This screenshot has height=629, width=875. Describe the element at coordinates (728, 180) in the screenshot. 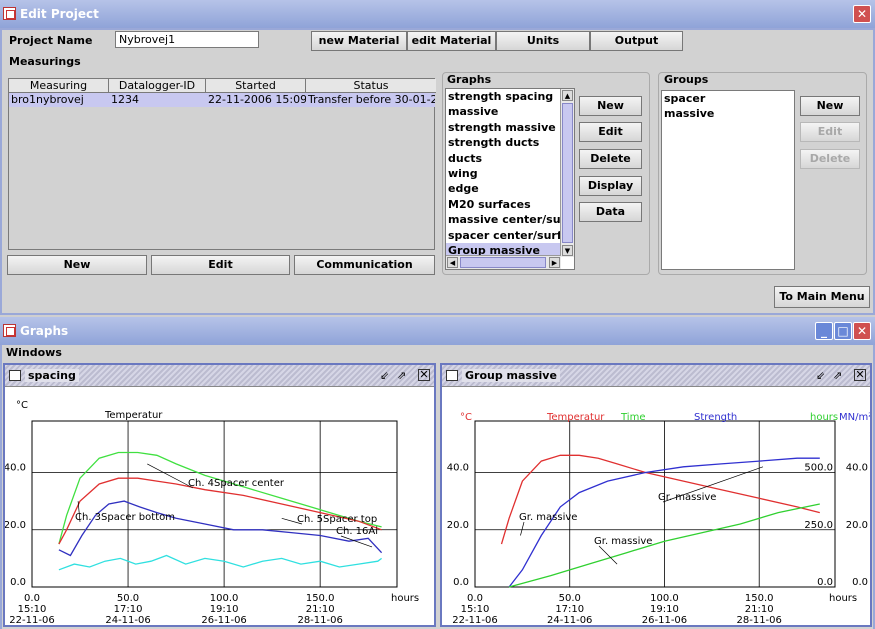

I see `groups-list: spacer massive` at that location.